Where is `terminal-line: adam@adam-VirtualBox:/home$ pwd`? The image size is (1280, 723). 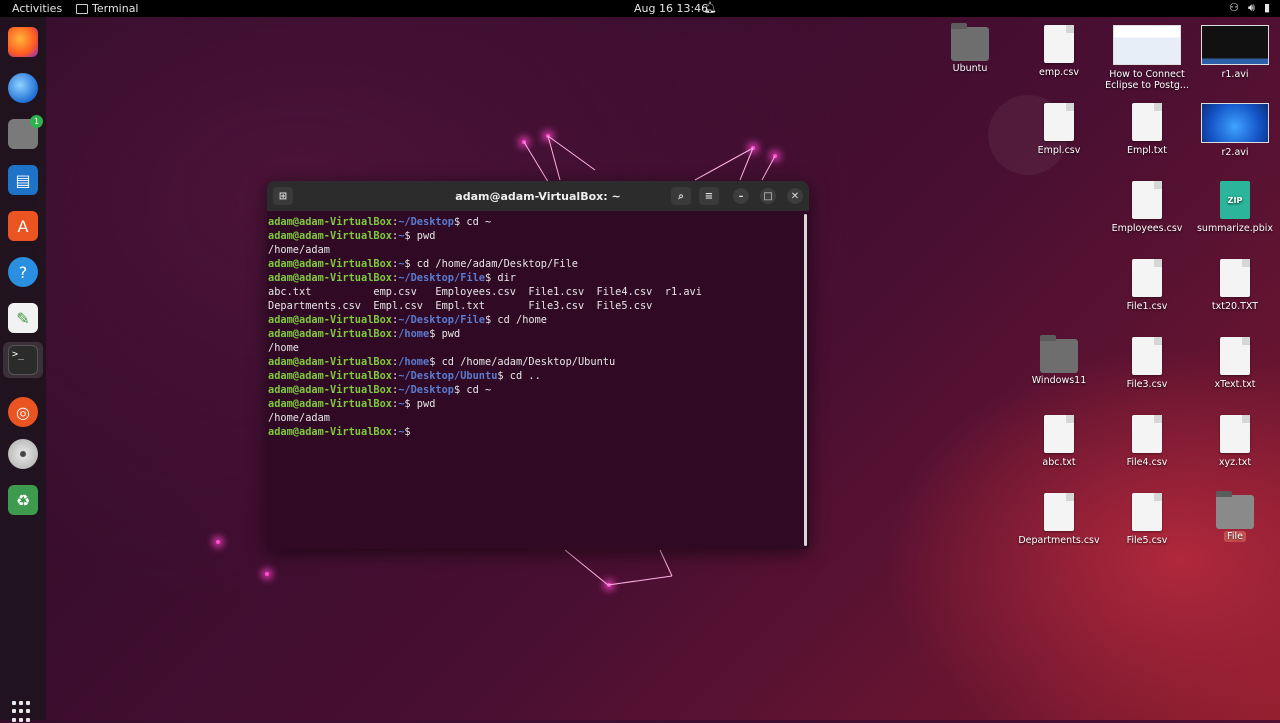 terminal-line: adam@adam-VirtualBox:/home$ pwd is located at coordinates (534, 334).